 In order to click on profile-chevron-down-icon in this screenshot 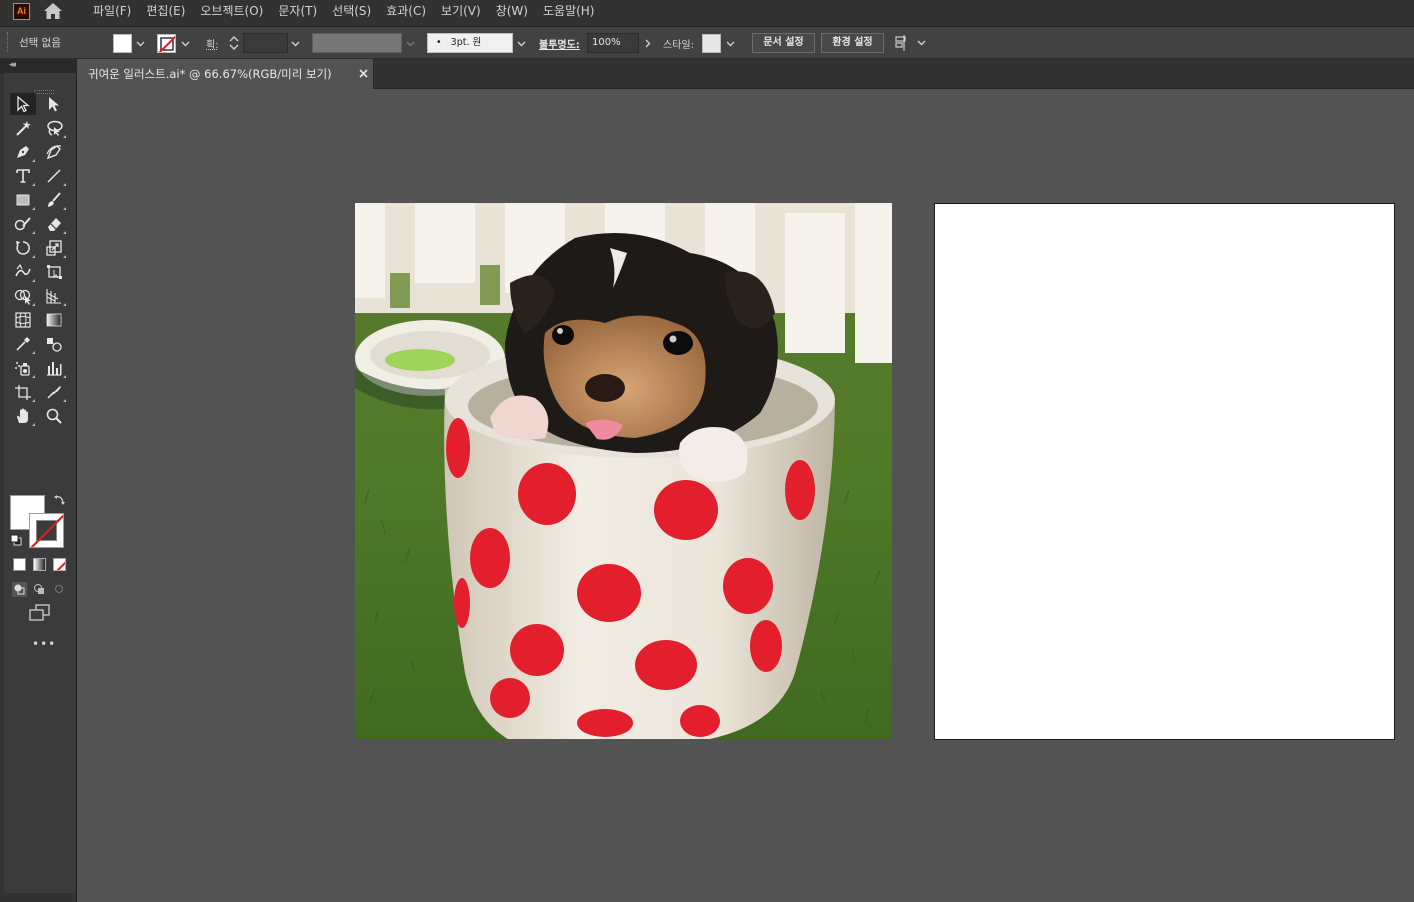, I will do `click(410, 43)`.